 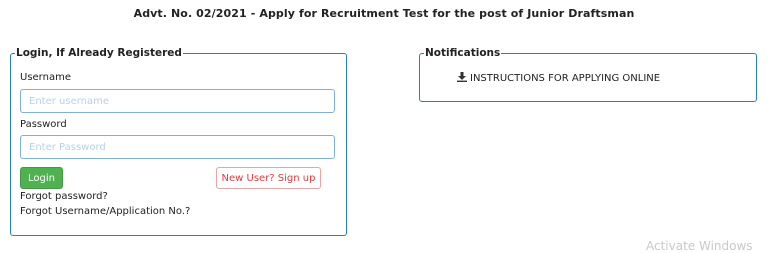 What do you see at coordinates (45, 77) in the screenshot?
I see `username-label: Username` at bounding box center [45, 77].